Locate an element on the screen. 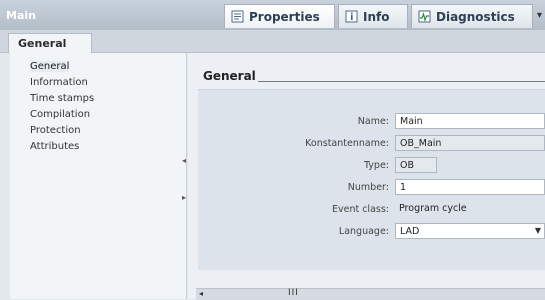 The height and width of the screenshot is (300, 545). number-row: Number: 1 is located at coordinates (371, 187).